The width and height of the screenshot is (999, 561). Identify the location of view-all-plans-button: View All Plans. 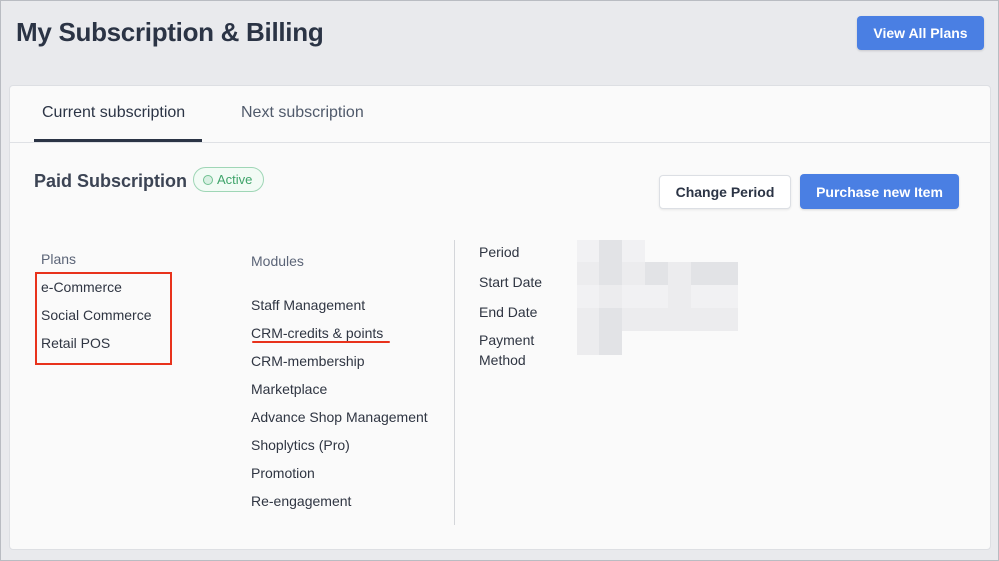
(920, 33).